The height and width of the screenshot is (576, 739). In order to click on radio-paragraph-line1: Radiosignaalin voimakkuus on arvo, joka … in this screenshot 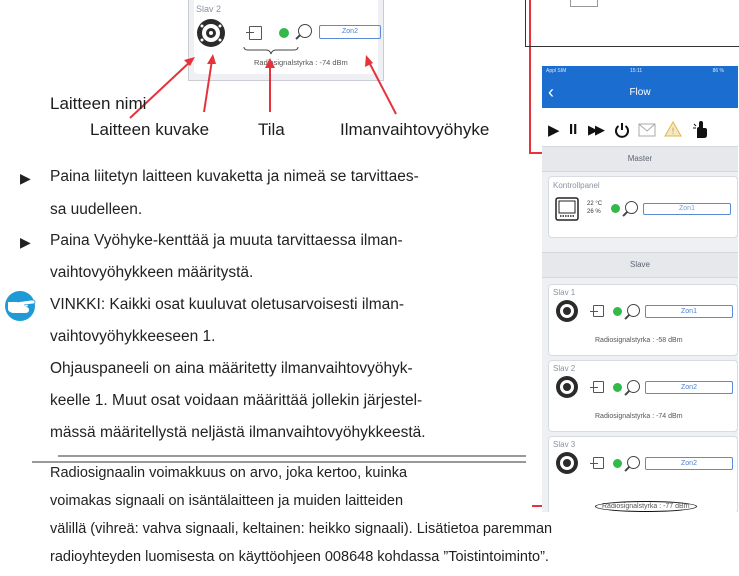, I will do `click(229, 473)`.